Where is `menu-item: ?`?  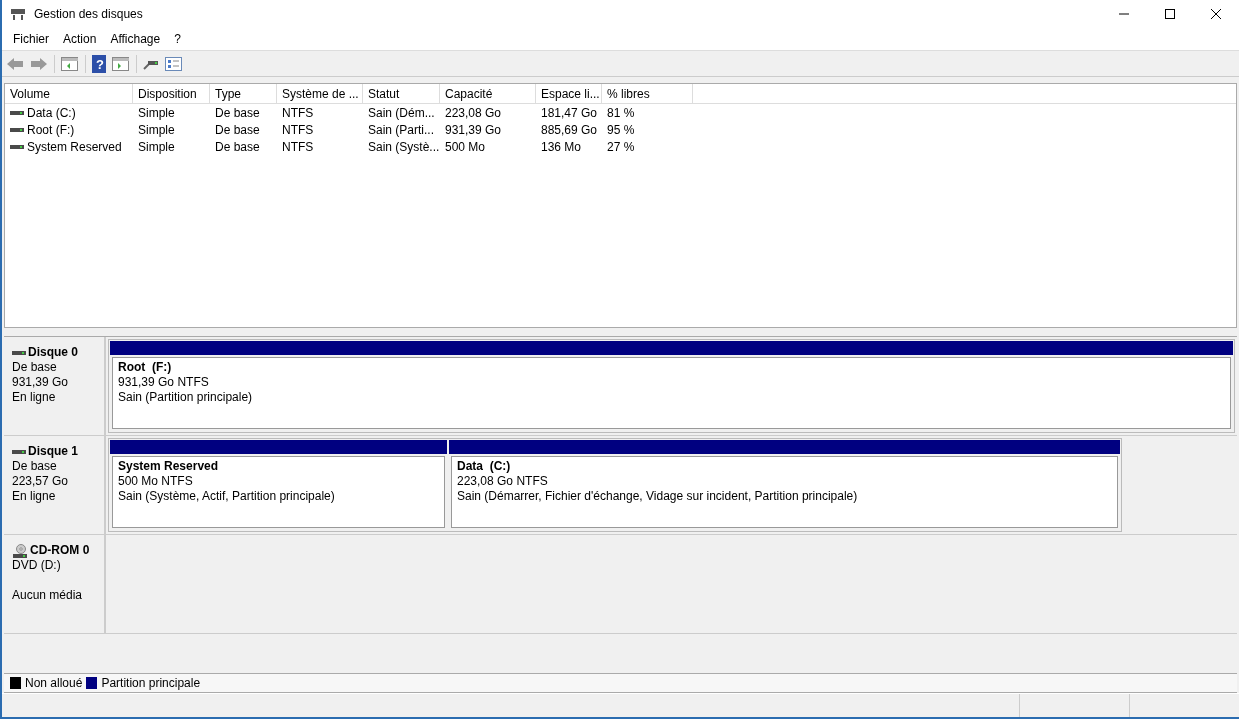 menu-item: ? is located at coordinates (177, 39).